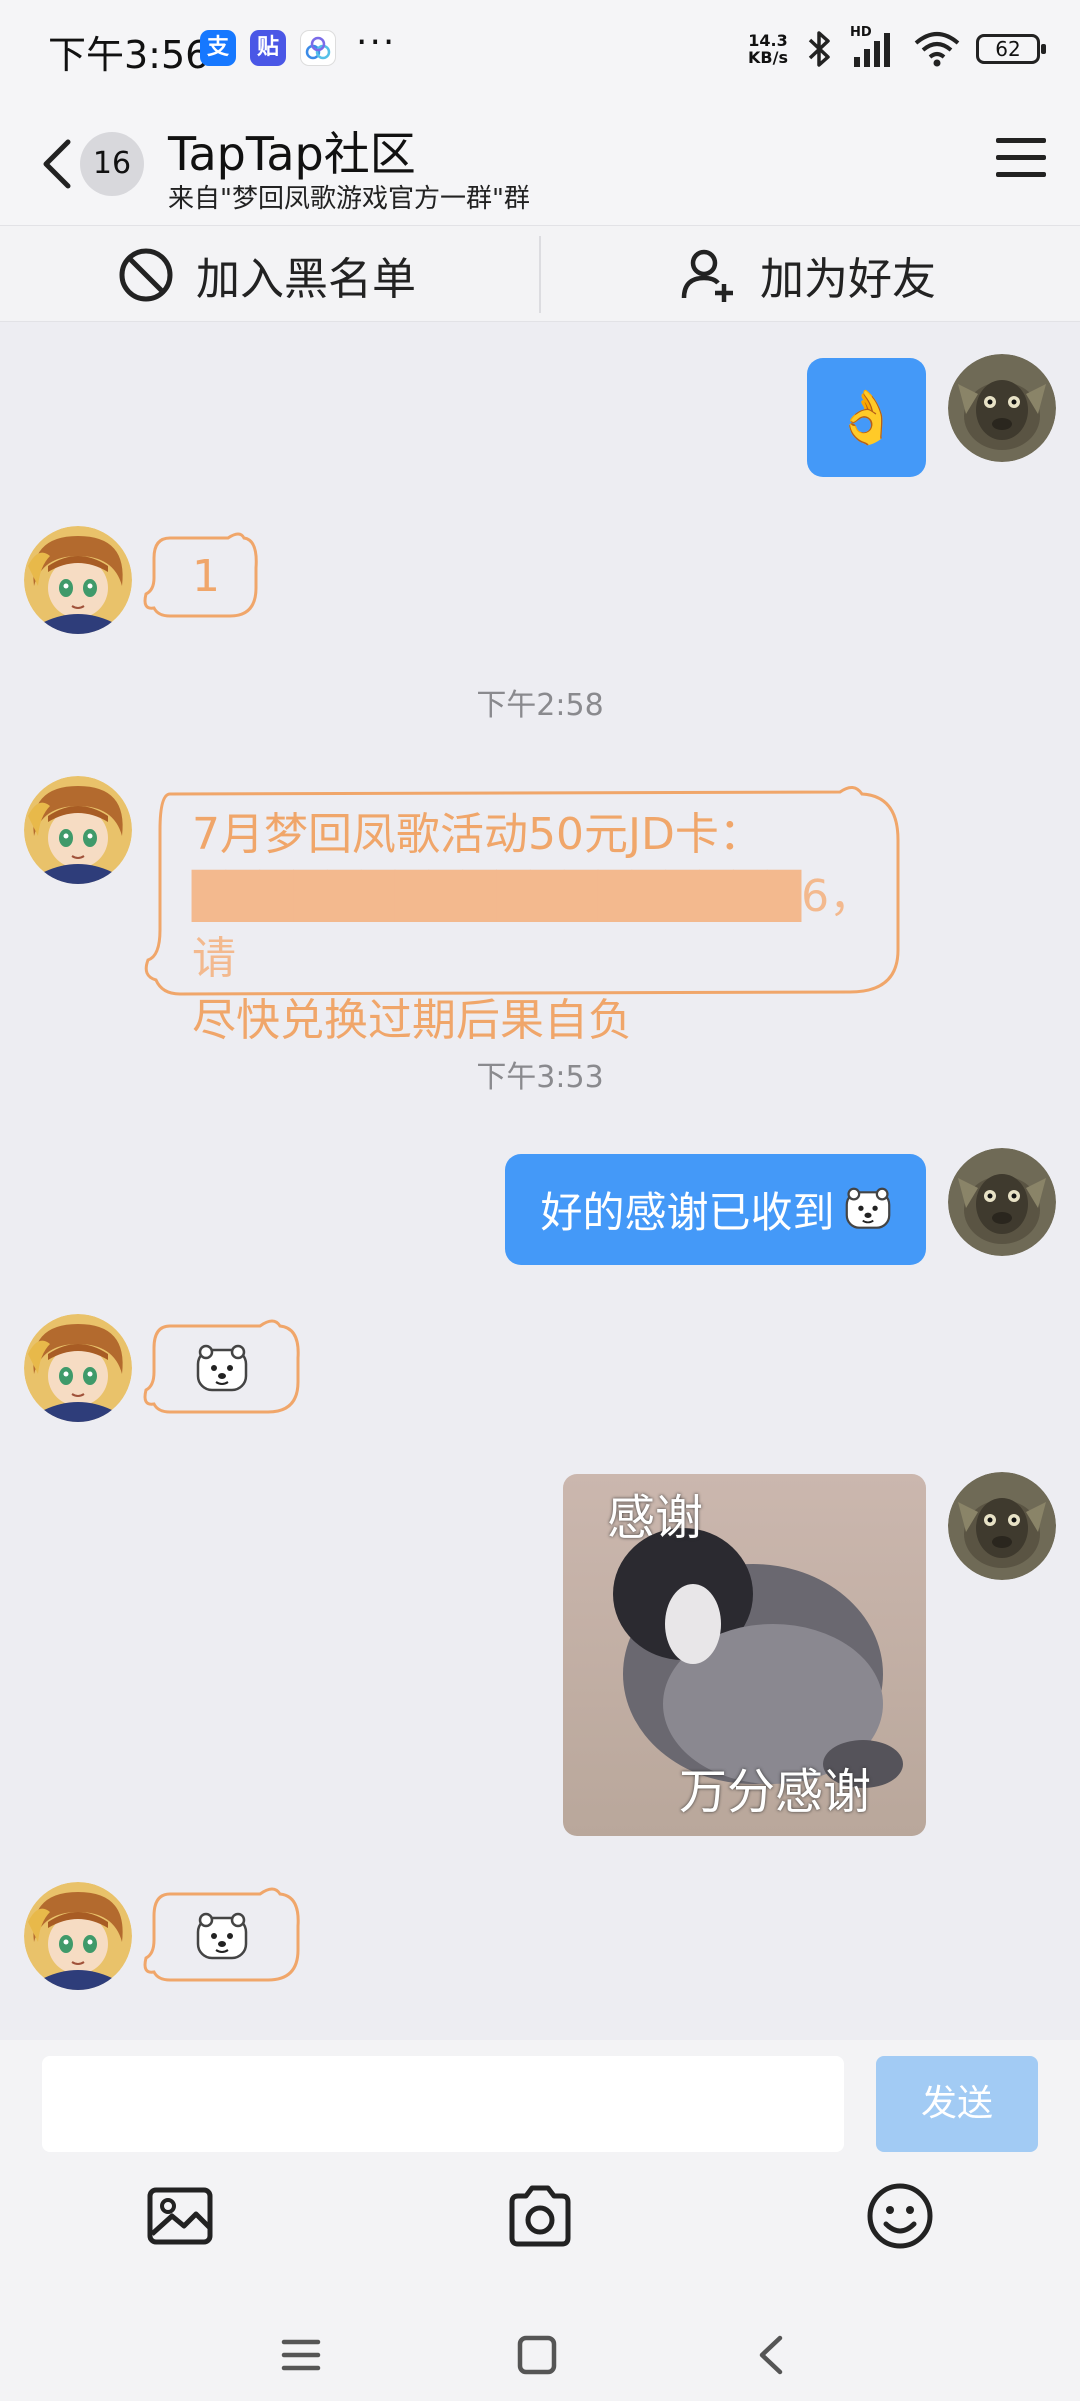 Image resolution: width=1080 pixels, height=2401 pixels. Describe the element at coordinates (540, 705) in the screenshot. I see `timestamp: 下午2:58` at that location.